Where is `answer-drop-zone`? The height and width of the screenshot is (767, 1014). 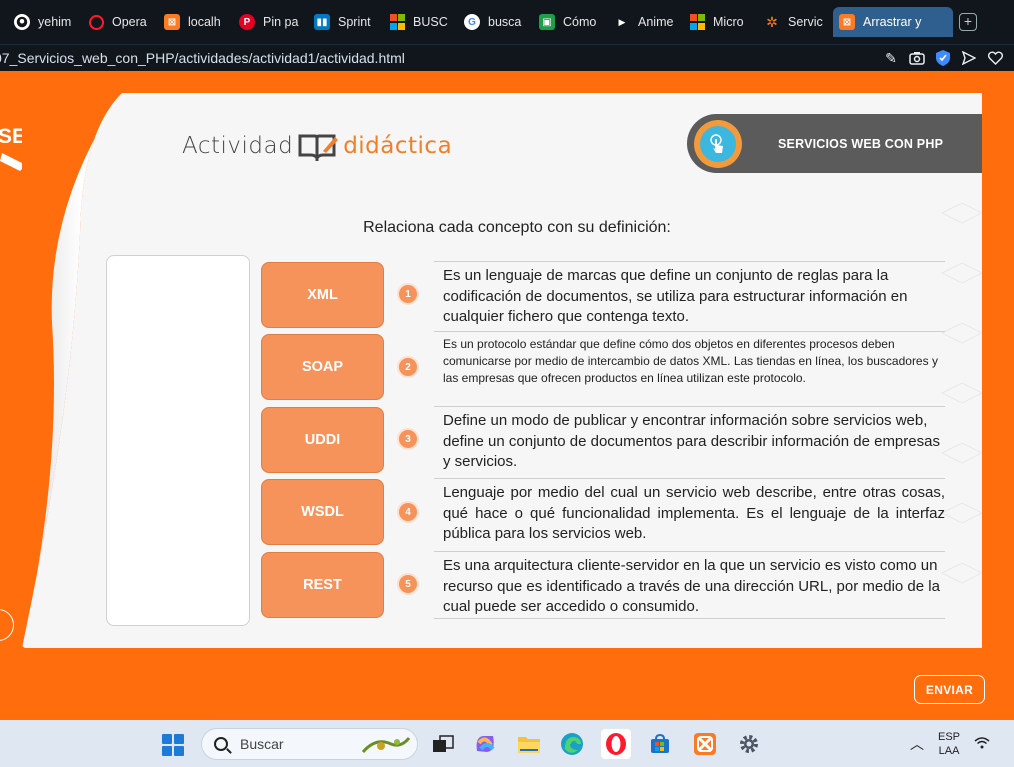
answer-drop-zone is located at coordinates (178, 440).